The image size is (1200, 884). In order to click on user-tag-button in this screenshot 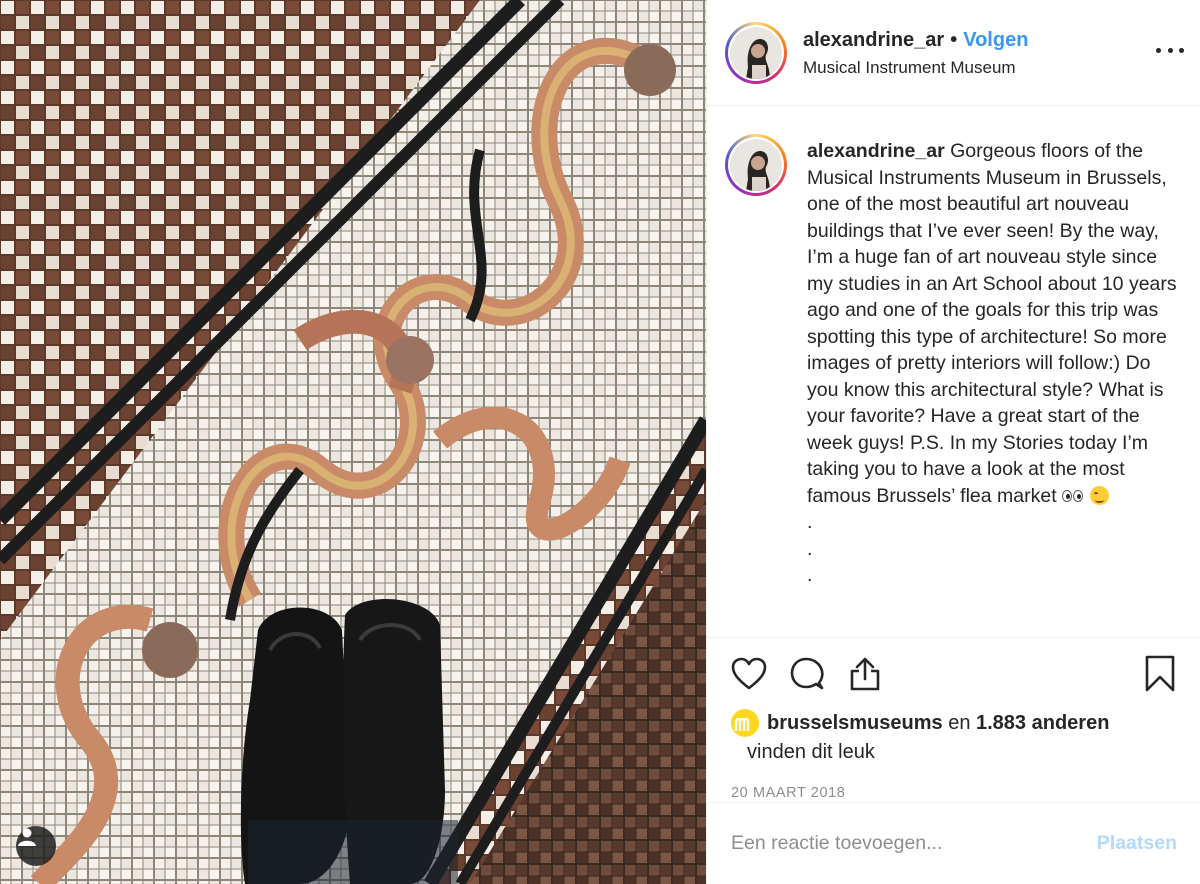, I will do `click(36, 846)`.